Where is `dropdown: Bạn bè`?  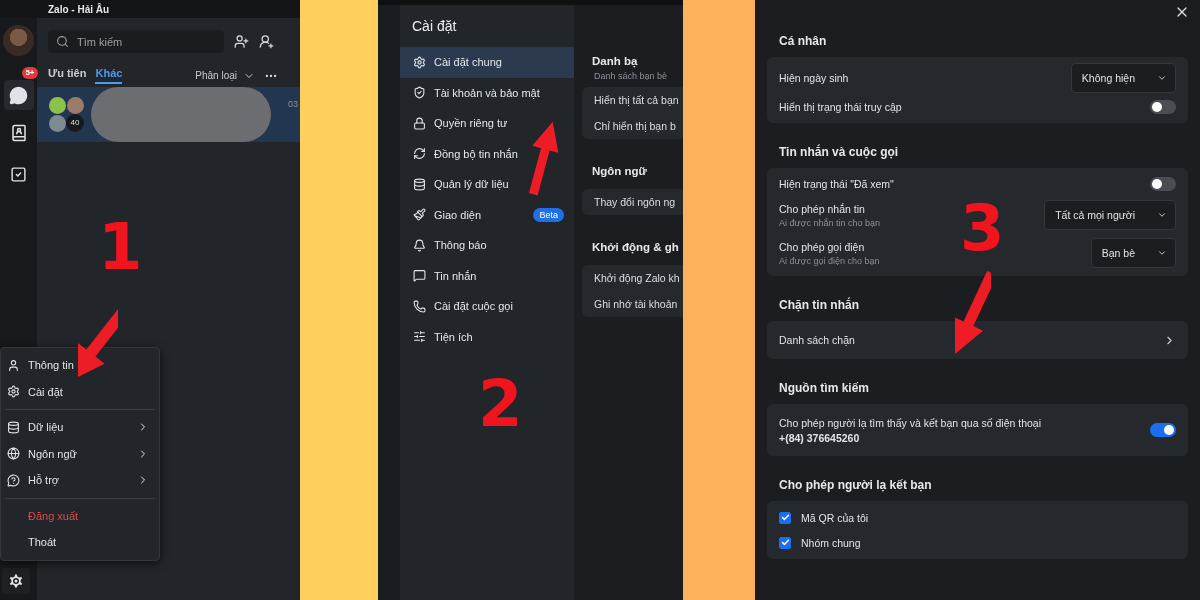
dropdown: Bạn bè is located at coordinates (1133, 253).